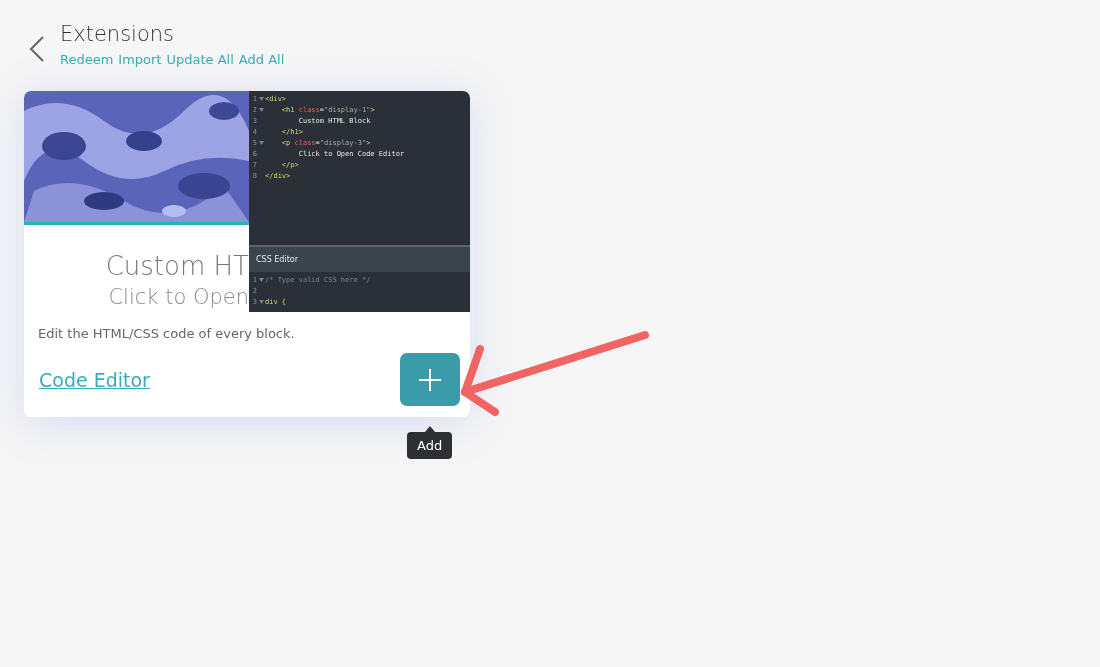 This screenshot has width=1100, height=667. I want to click on preview-subheading: Click to Open, so click(178, 297).